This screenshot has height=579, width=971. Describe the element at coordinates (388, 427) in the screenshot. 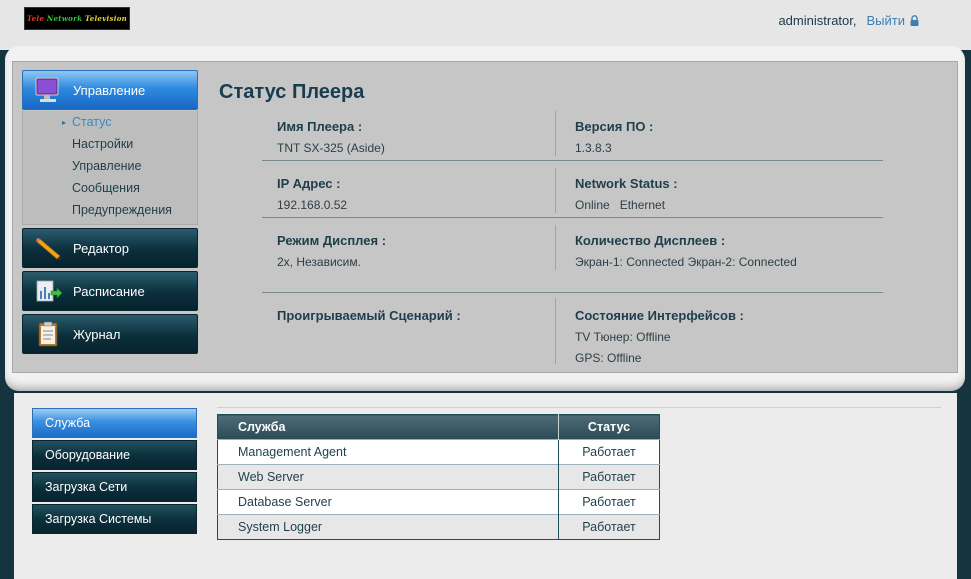

I see `column-header-service: Служба` at that location.